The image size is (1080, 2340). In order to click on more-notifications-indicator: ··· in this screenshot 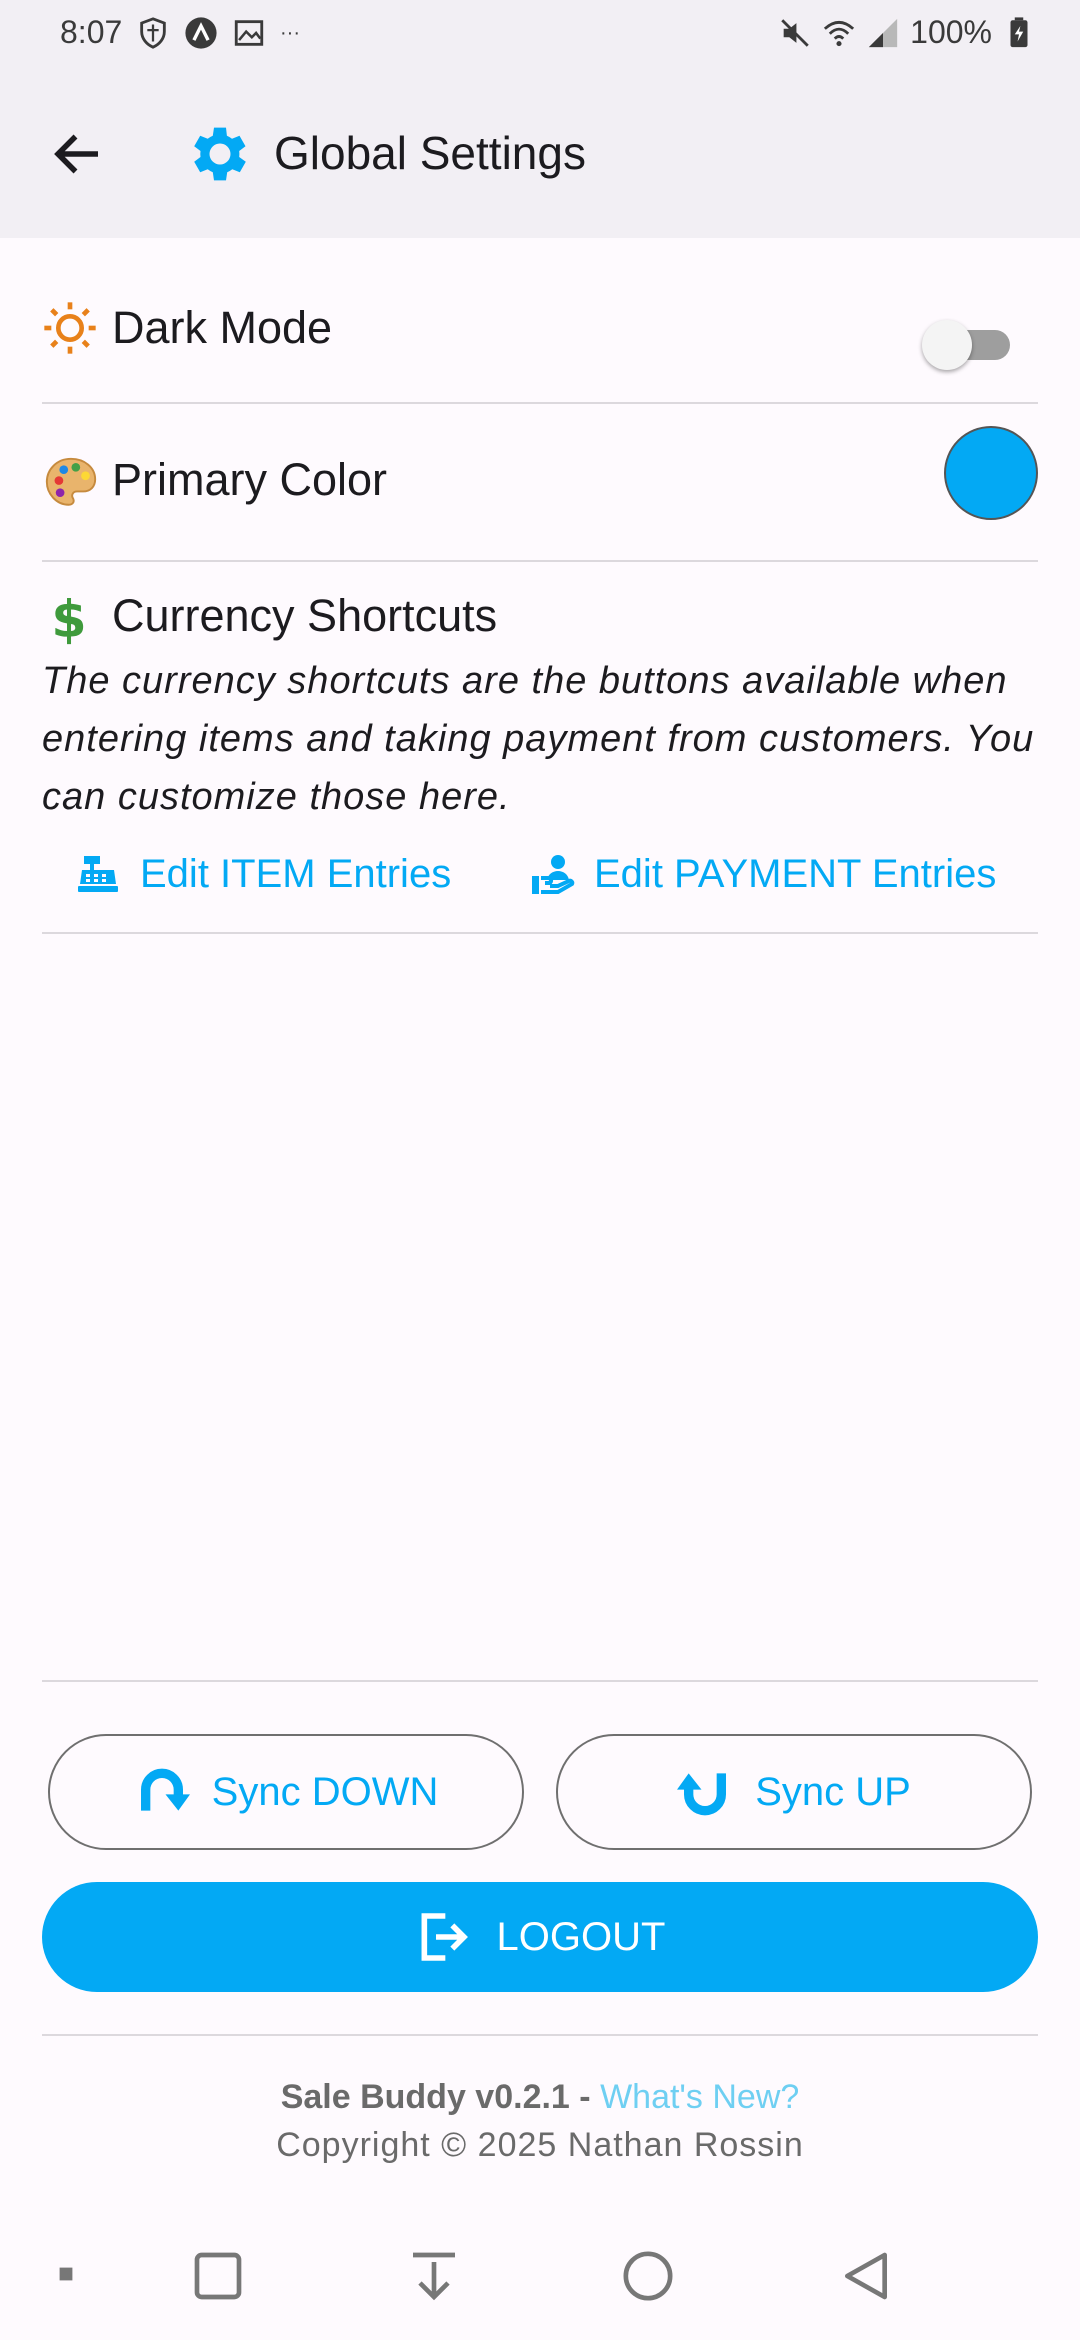, I will do `click(290, 32)`.